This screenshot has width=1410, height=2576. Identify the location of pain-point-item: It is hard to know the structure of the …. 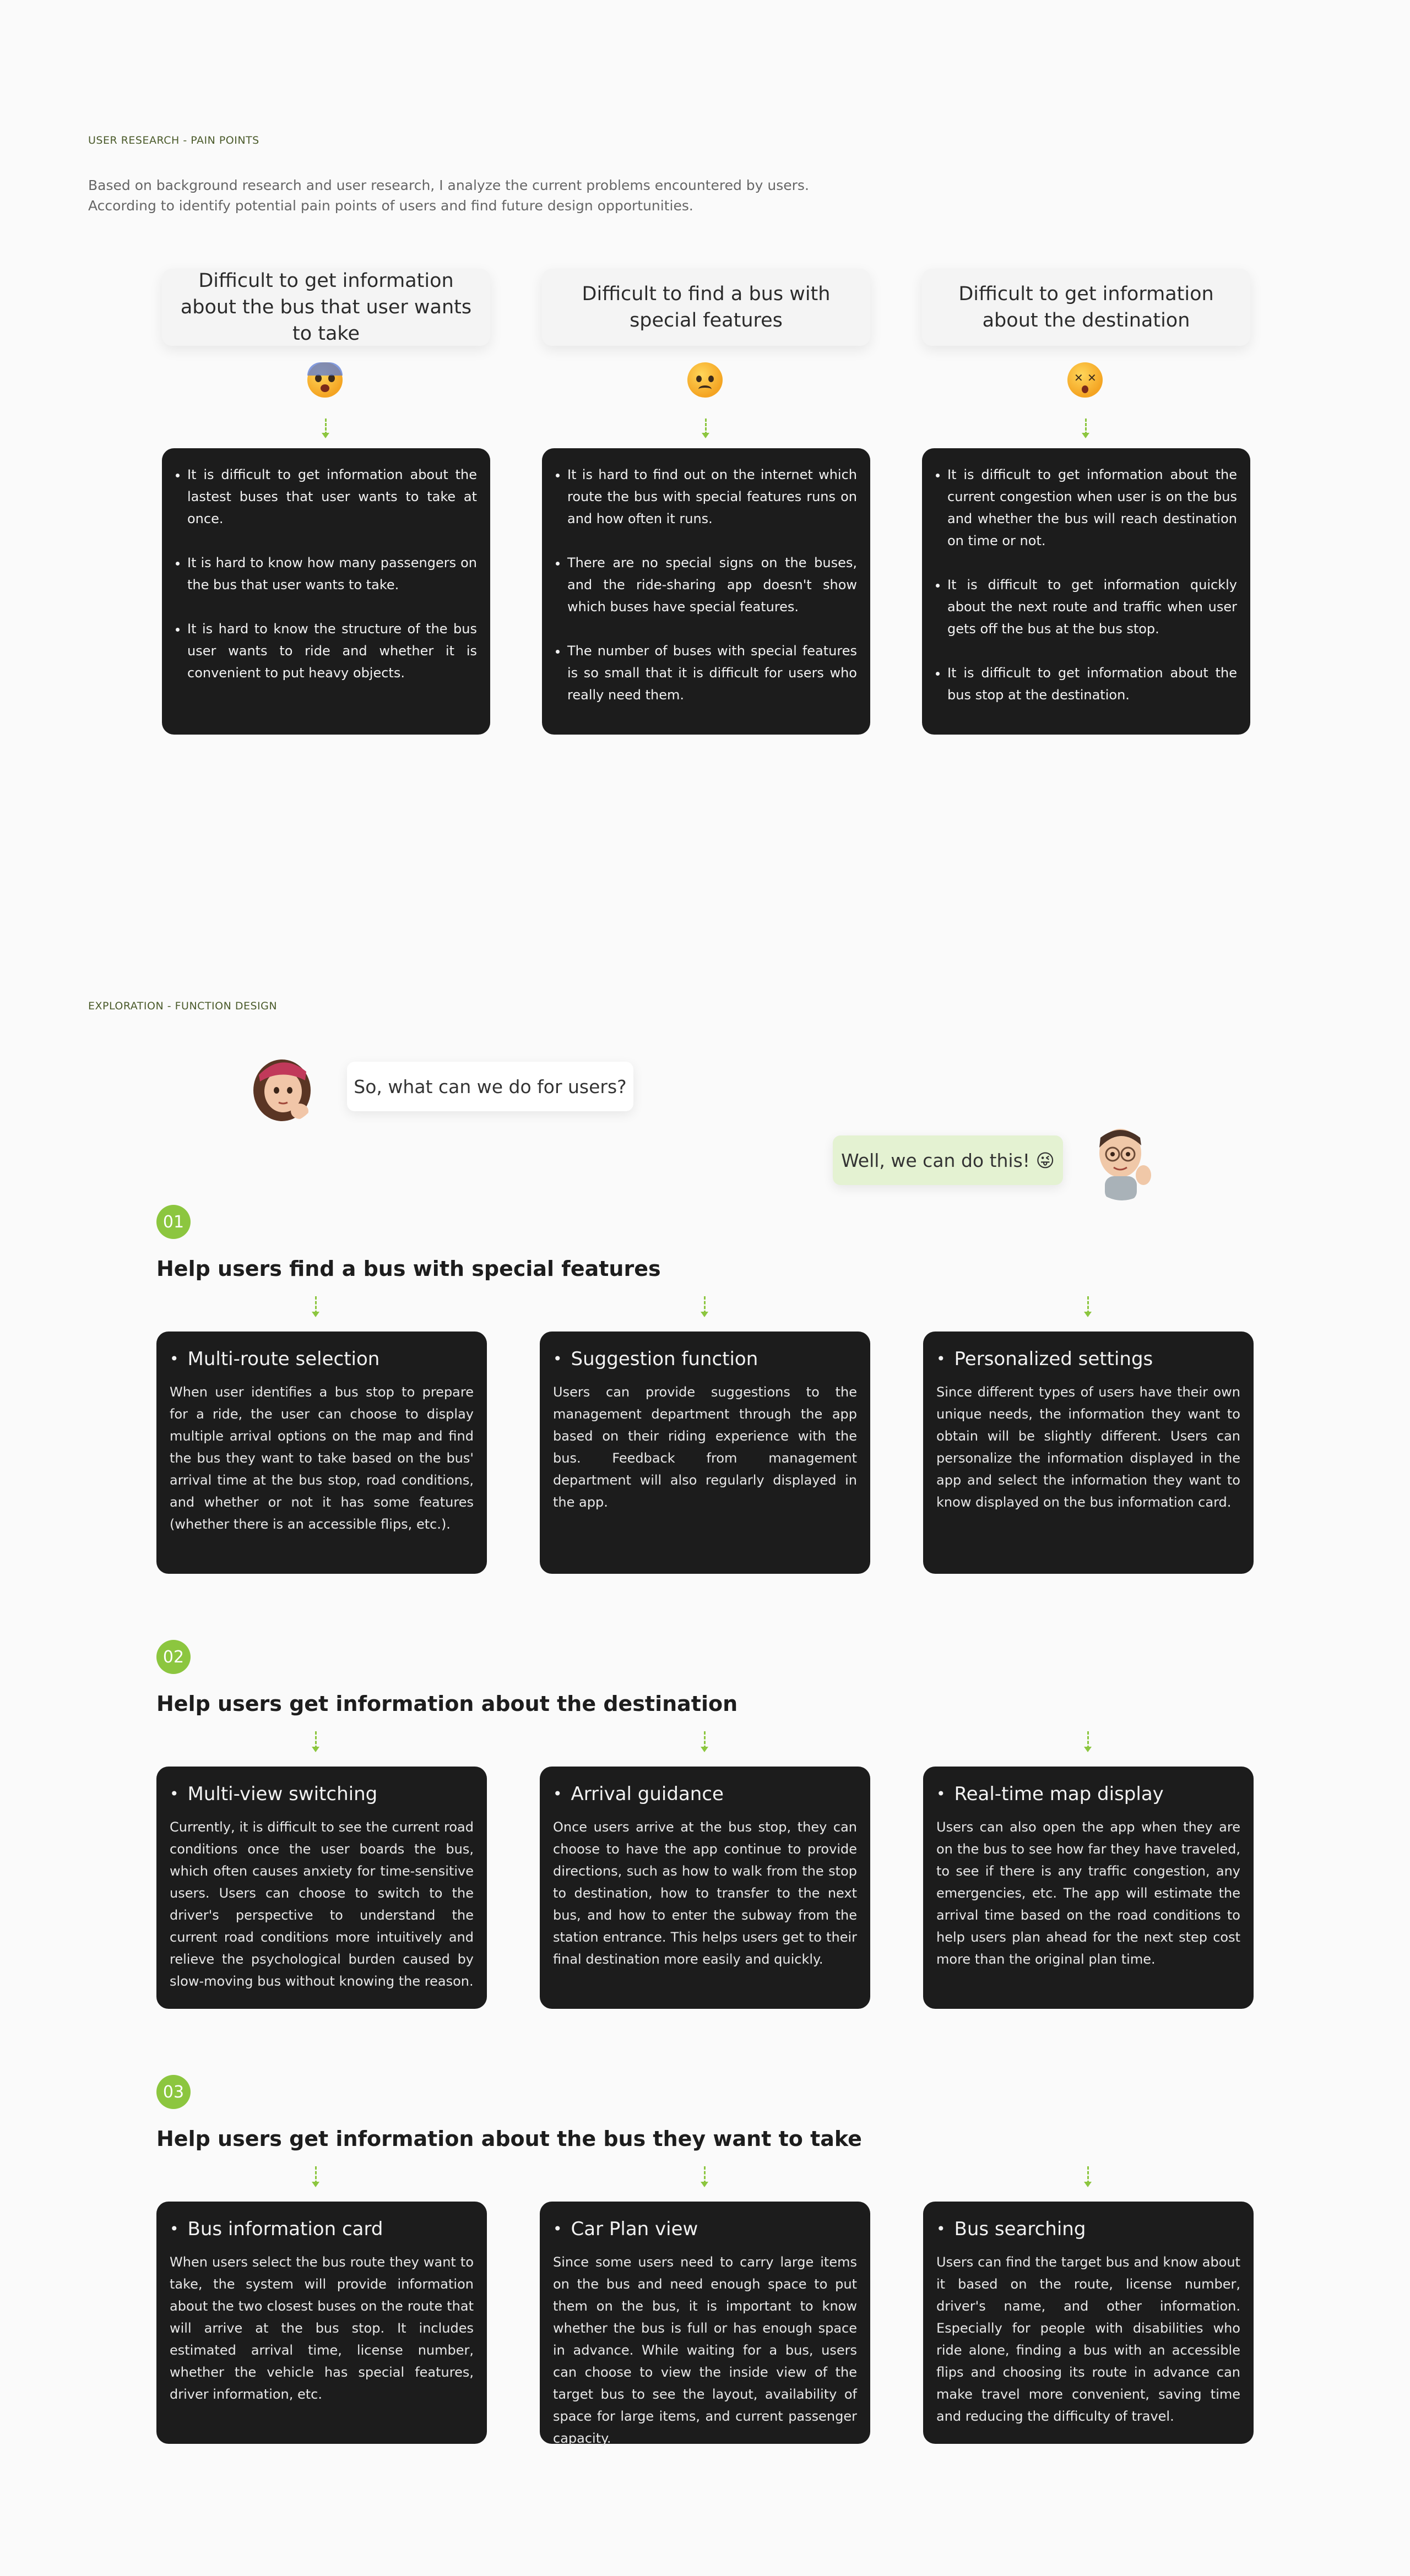
(332, 651).